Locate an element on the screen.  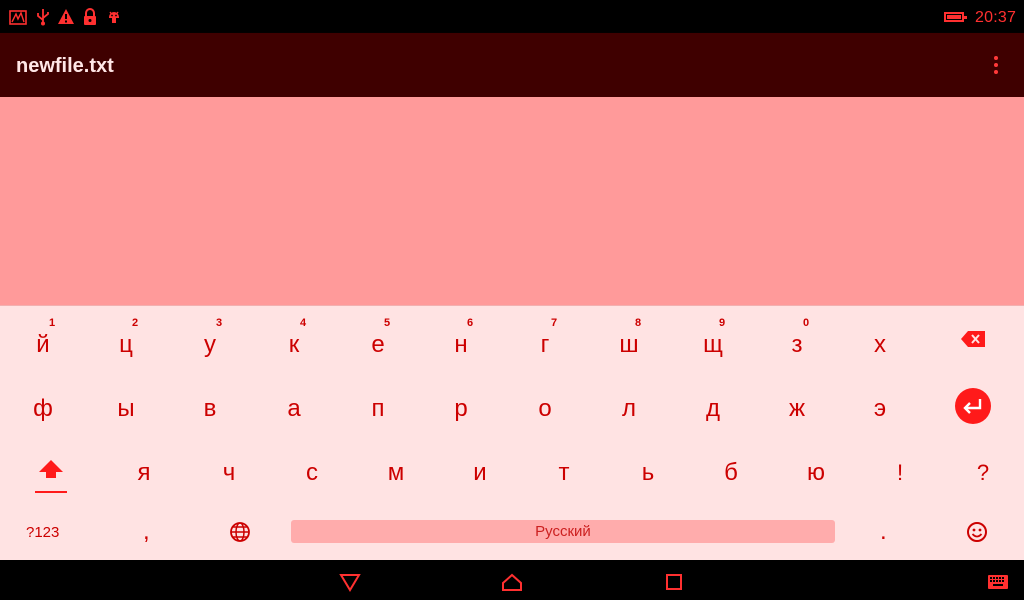
key-row3-2: с is located at coordinates (312, 473).